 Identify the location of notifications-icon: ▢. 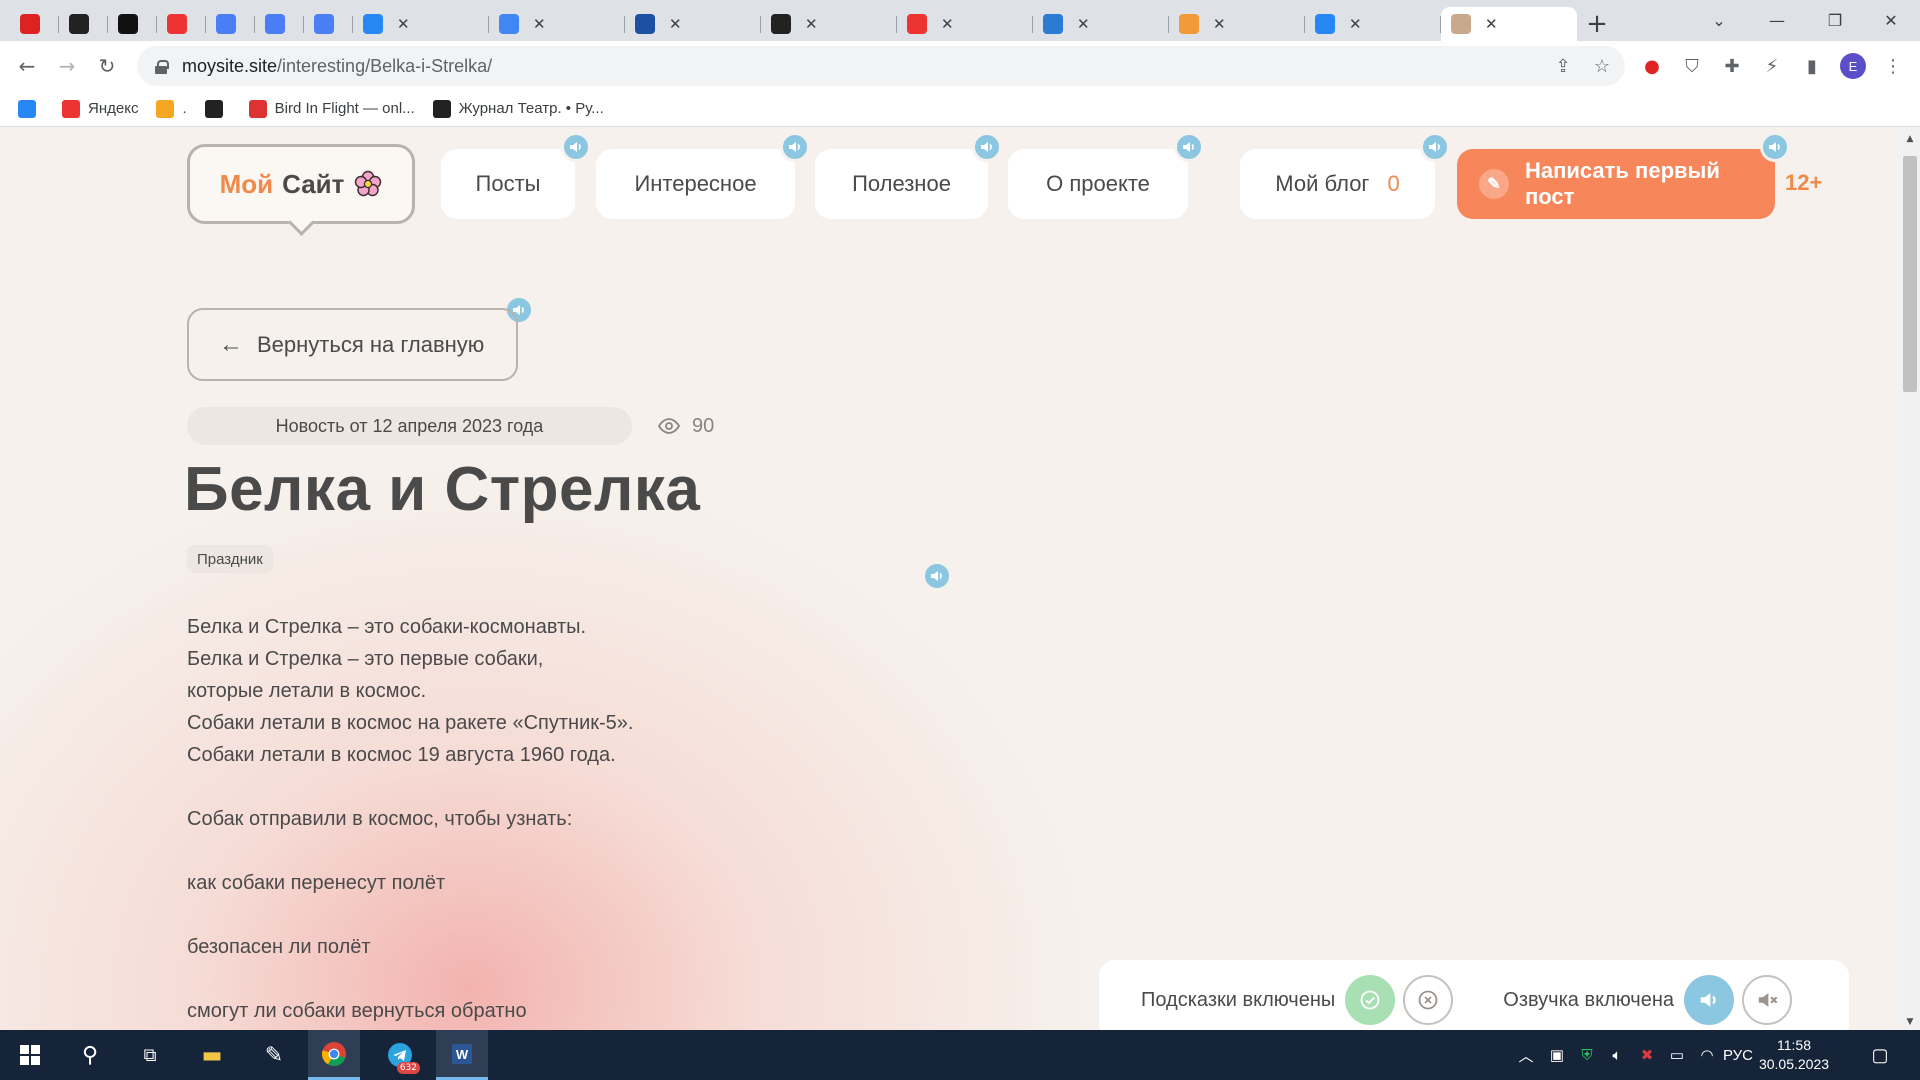
(1880, 1055).